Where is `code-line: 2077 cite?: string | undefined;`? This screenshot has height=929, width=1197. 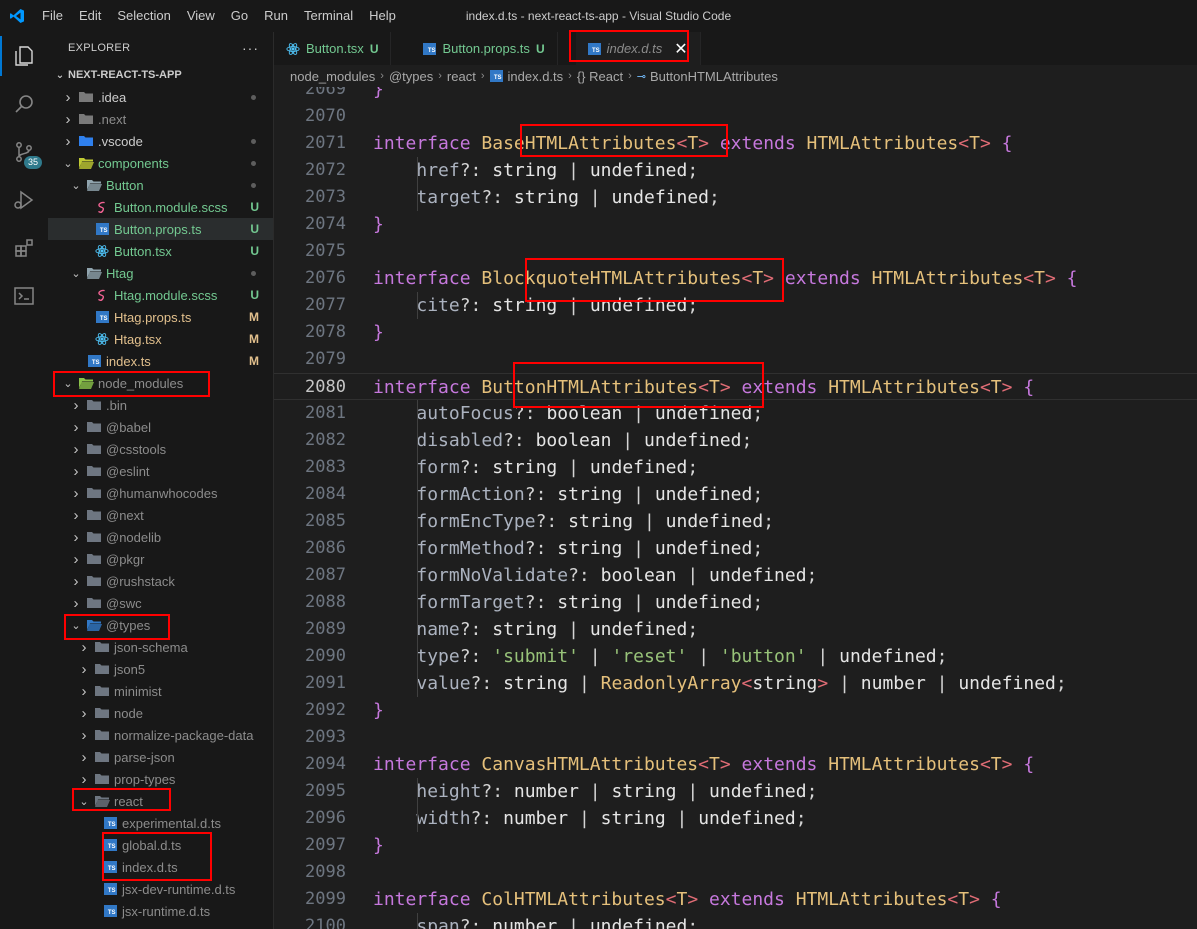 code-line: 2077 cite?: string | undefined; is located at coordinates (735, 305).